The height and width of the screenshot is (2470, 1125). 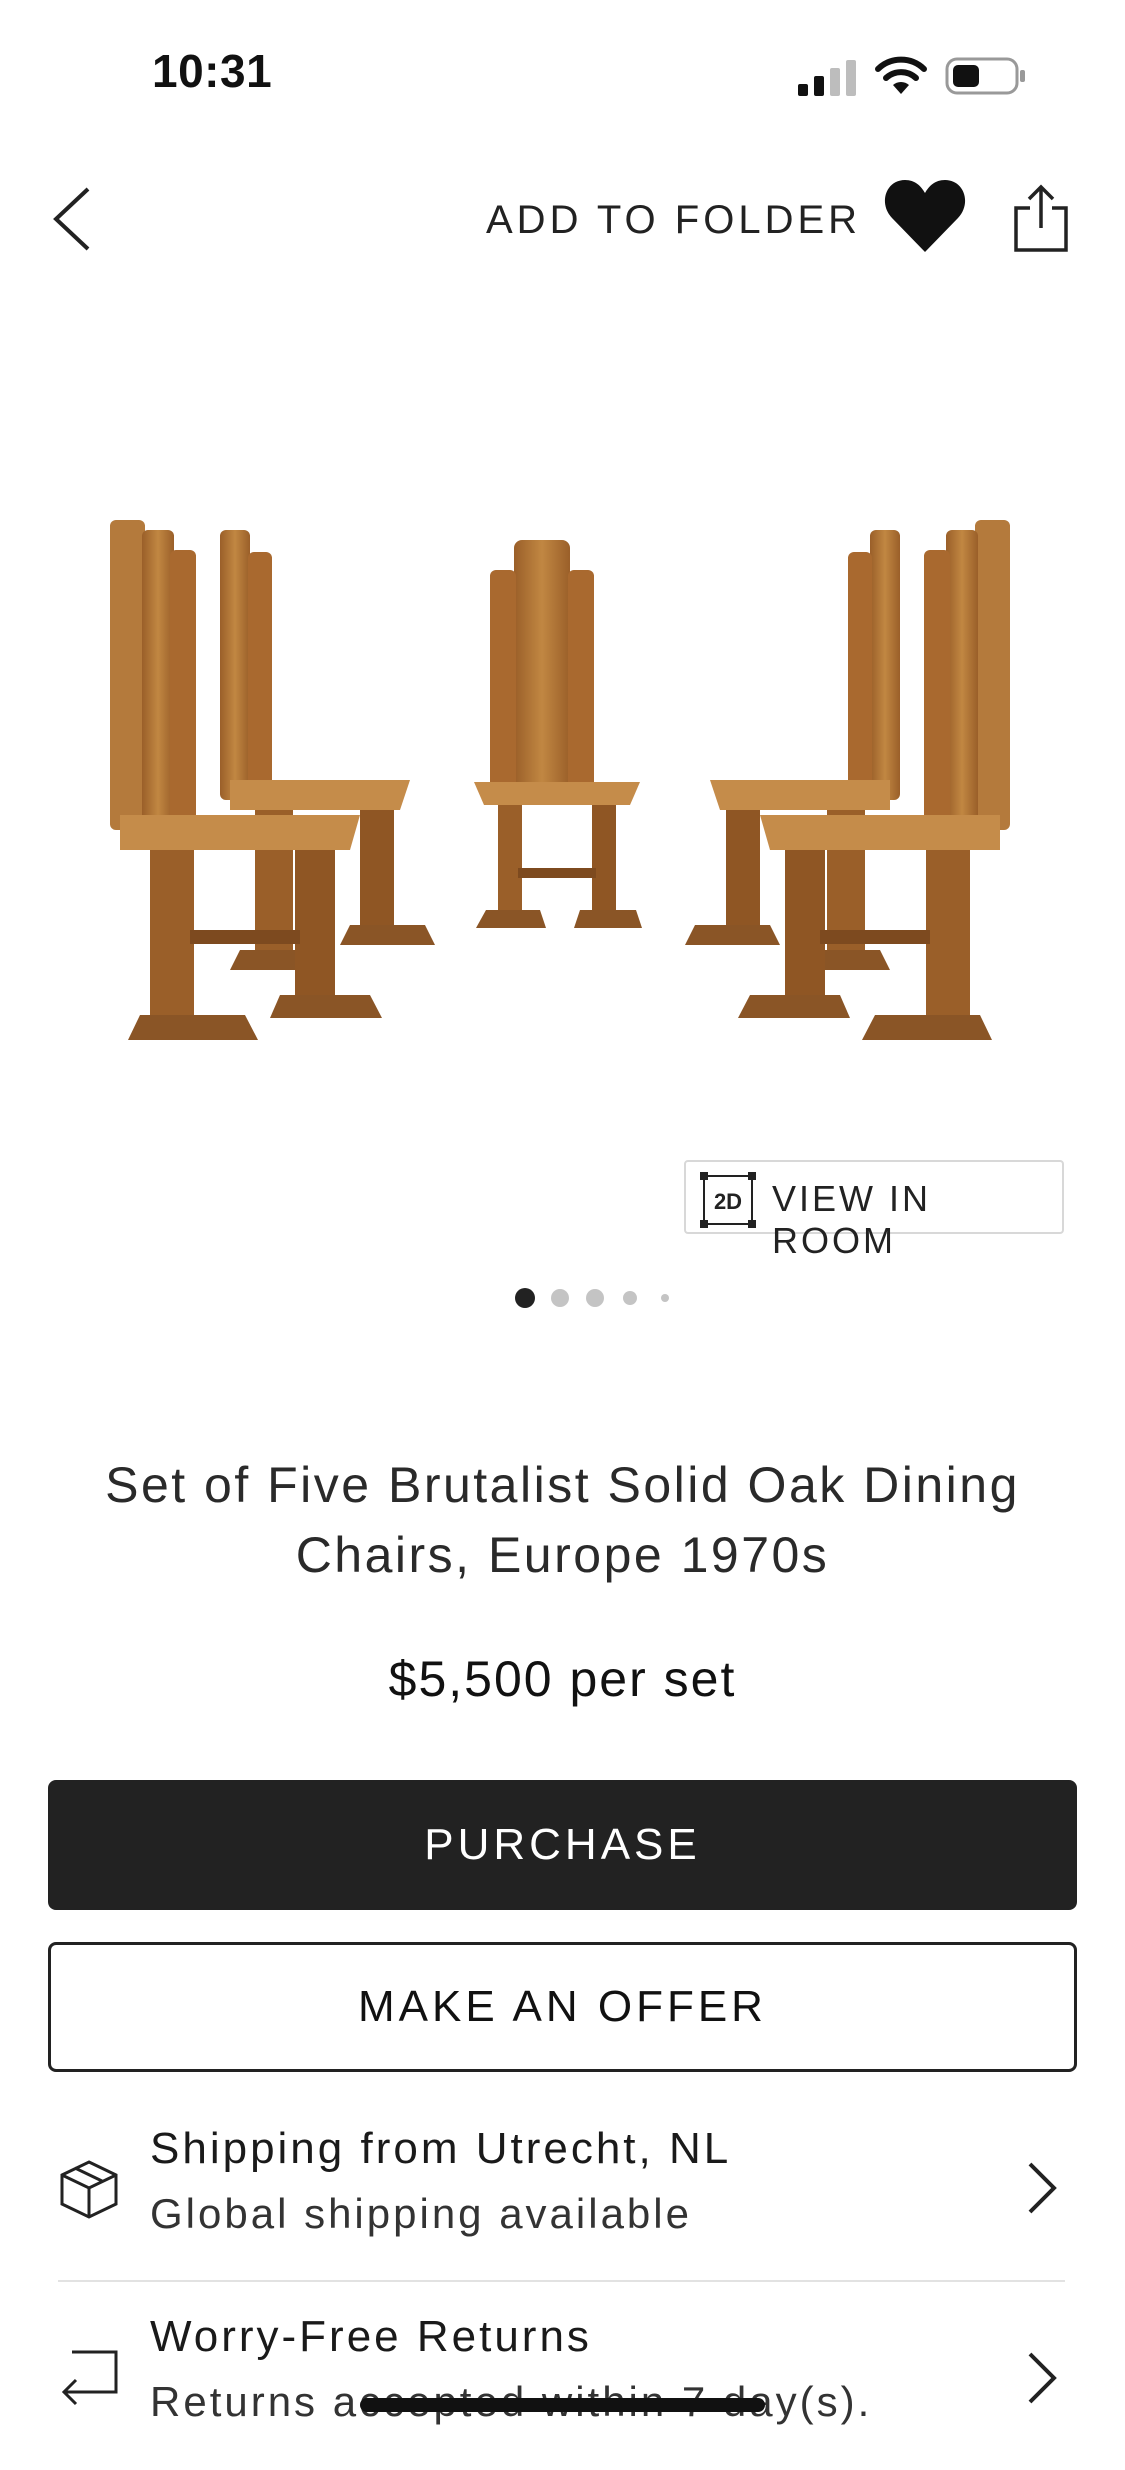 What do you see at coordinates (89, 2378) in the screenshot?
I see `return-arrow-icon` at bounding box center [89, 2378].